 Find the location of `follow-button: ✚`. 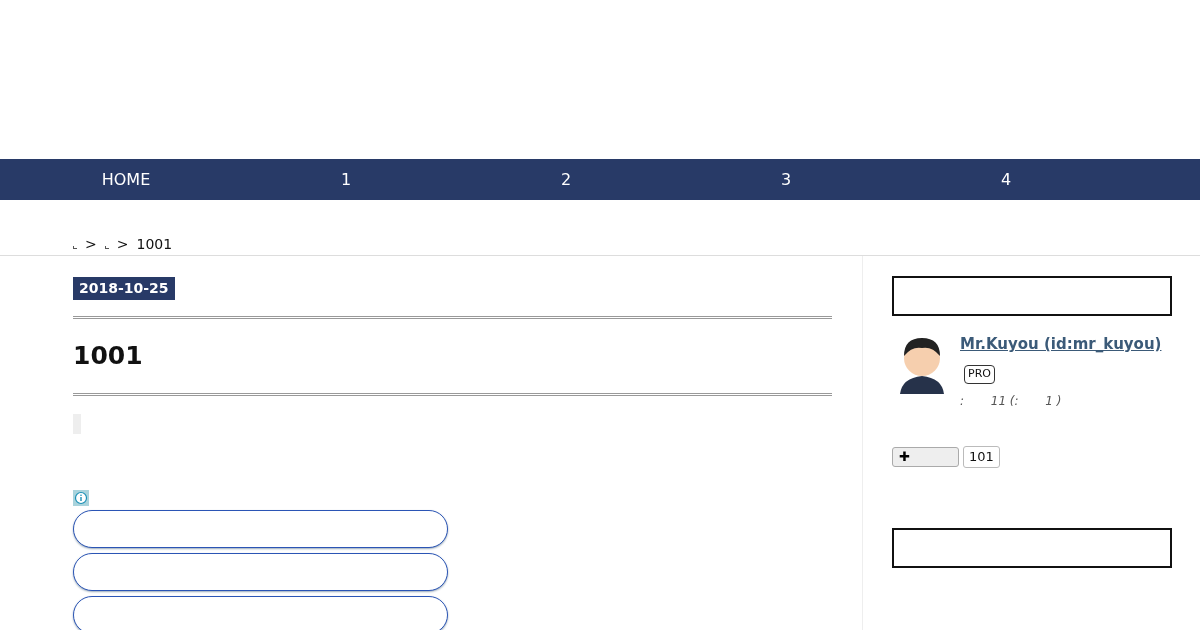

follow-button: ✚ is located at coordinates (925, 456).